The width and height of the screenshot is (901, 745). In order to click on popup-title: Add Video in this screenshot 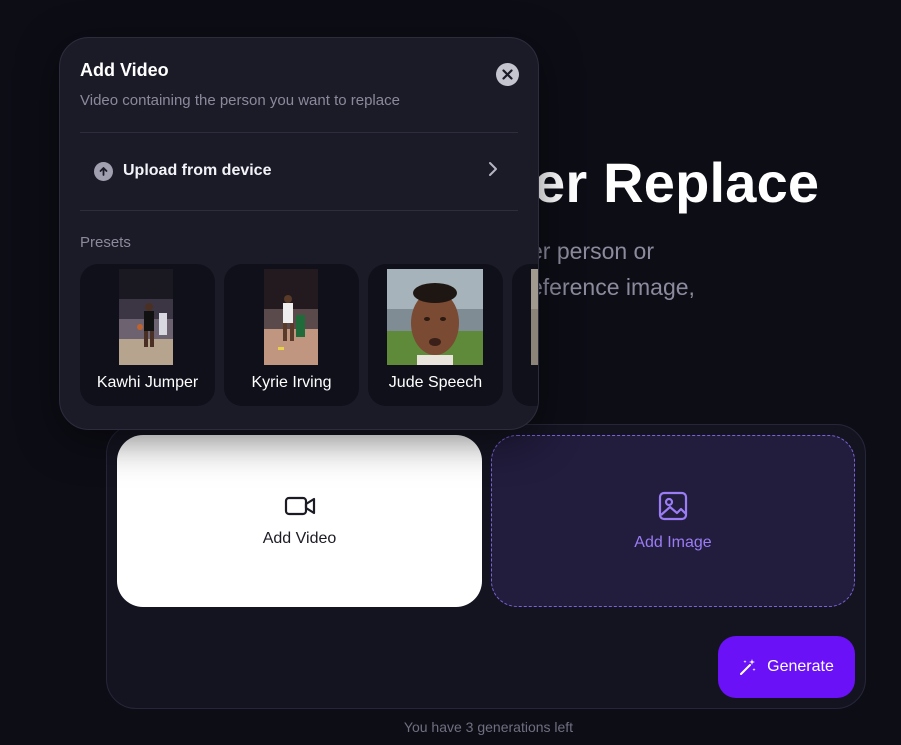, I will do `click(124, 70)`.